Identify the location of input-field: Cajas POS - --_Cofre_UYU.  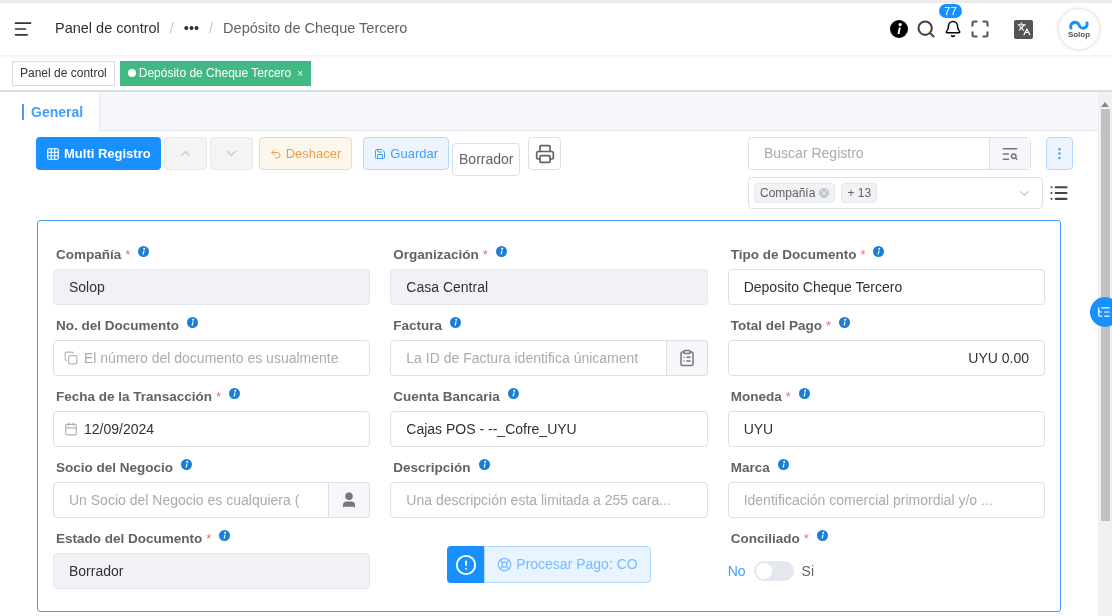
(549, 429).